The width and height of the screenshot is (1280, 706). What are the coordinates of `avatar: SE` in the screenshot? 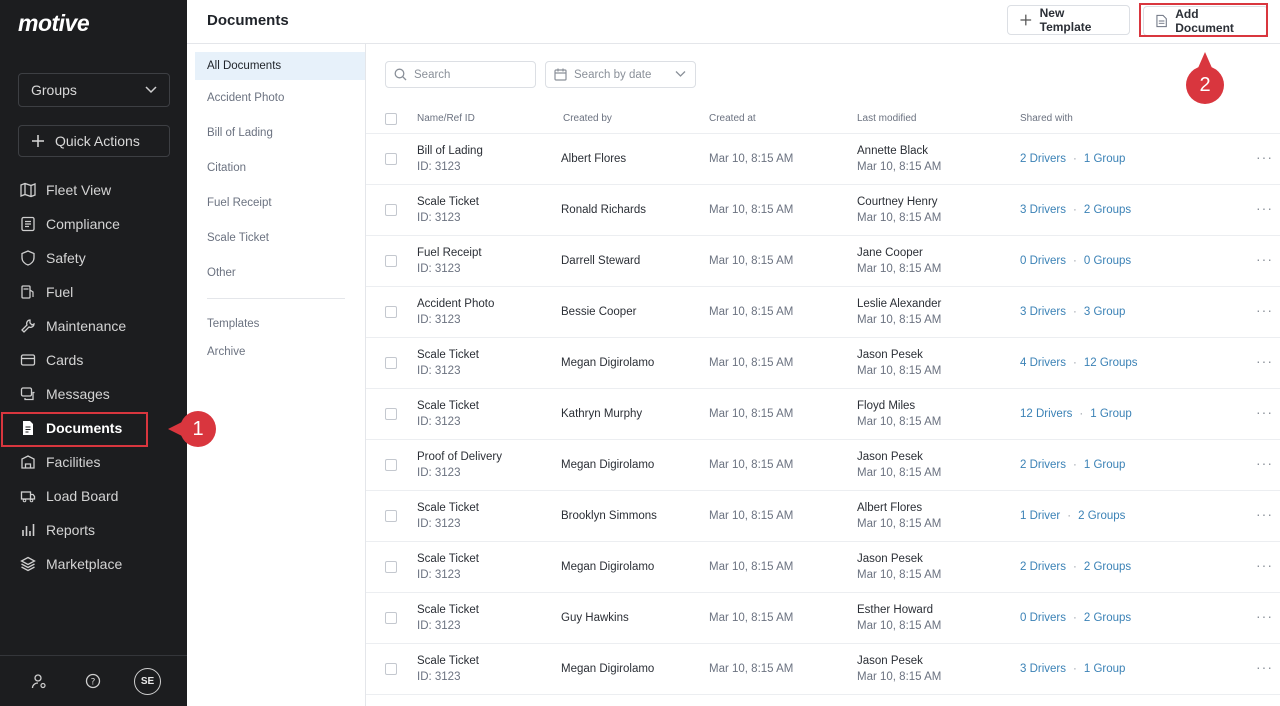 It's located at (147, 681).